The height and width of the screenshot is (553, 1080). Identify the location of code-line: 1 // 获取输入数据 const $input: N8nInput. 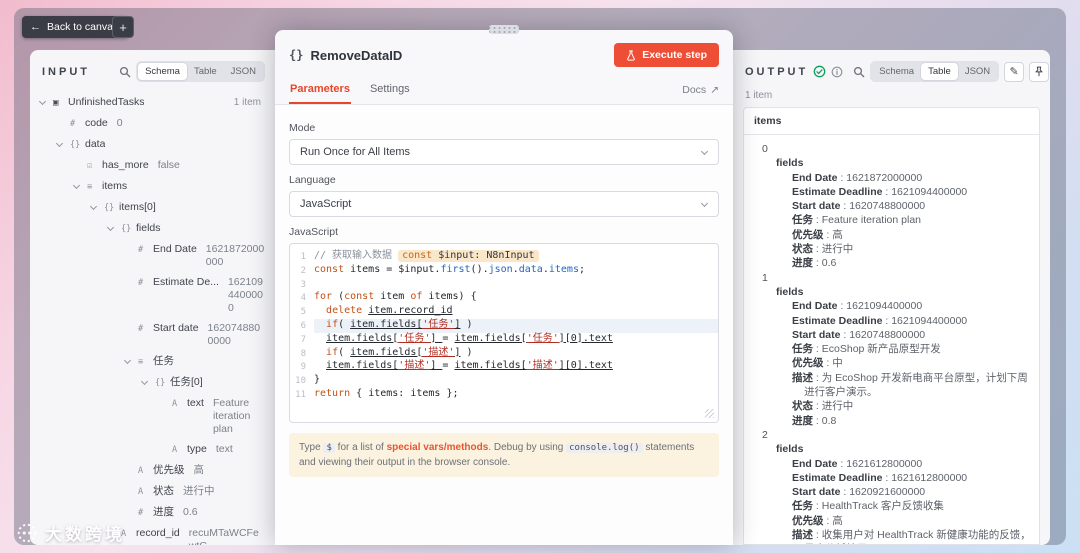
(504, 257).